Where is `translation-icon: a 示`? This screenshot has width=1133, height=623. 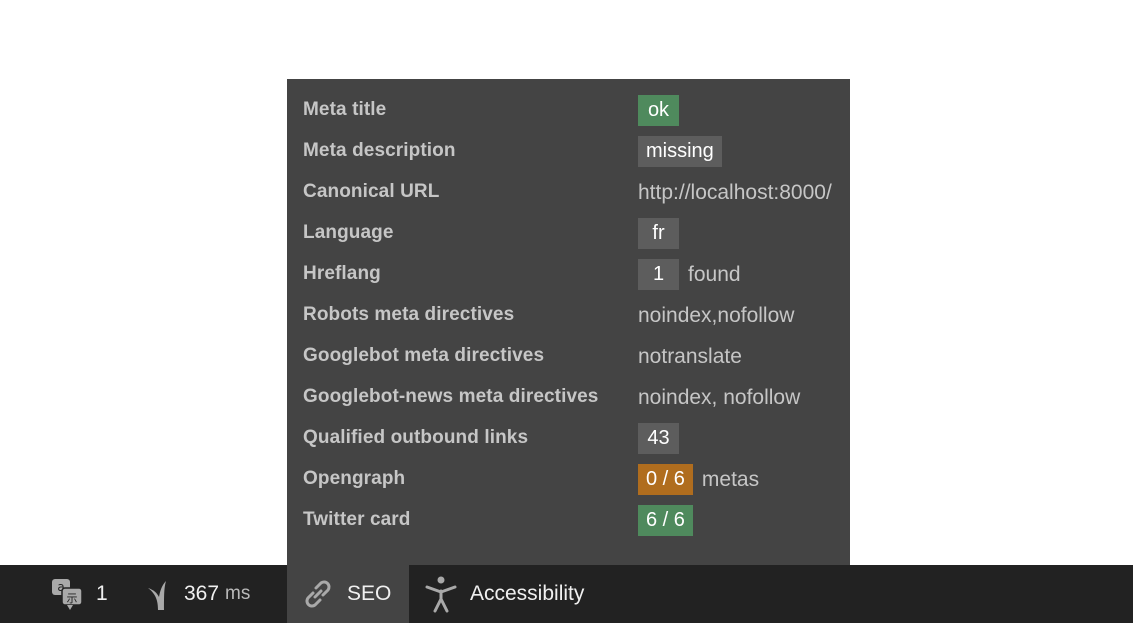 translation-icon: a 示 is located at coordinates (68, 594).